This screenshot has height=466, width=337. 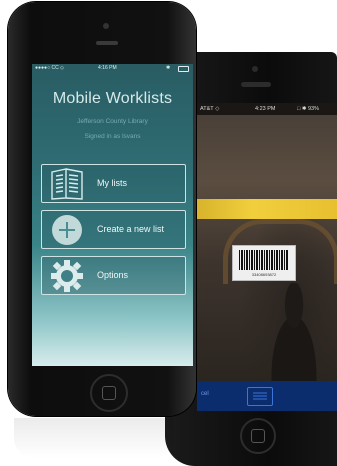 What do you see at coordinates (255, 69) in the screenshot?
I see `back-phone-camera` at bounding box center [255, 69].